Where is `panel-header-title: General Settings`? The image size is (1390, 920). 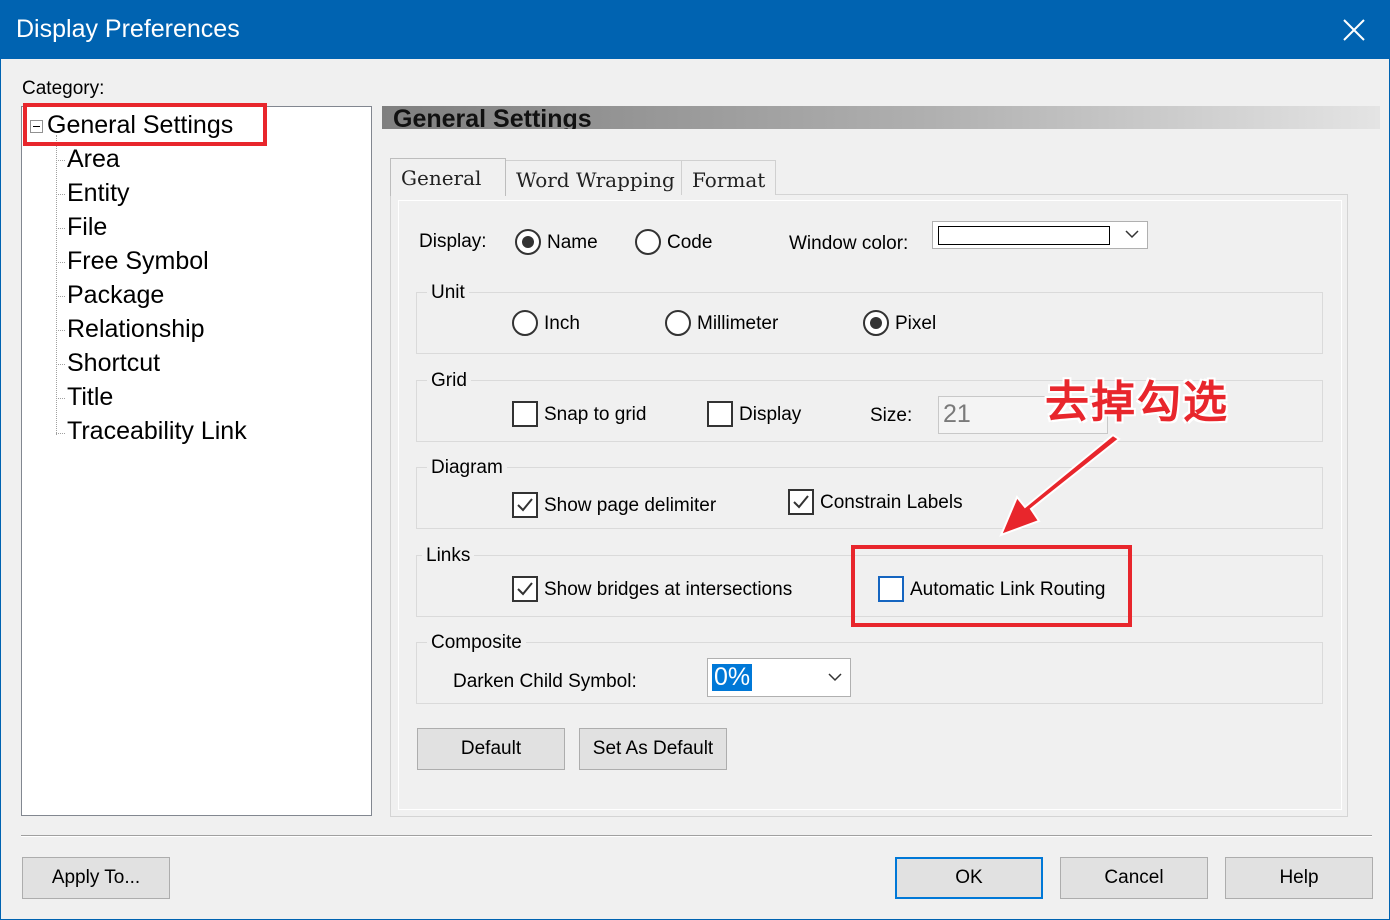
panel-header-title: General Settings is located at coordinates (492, 117).